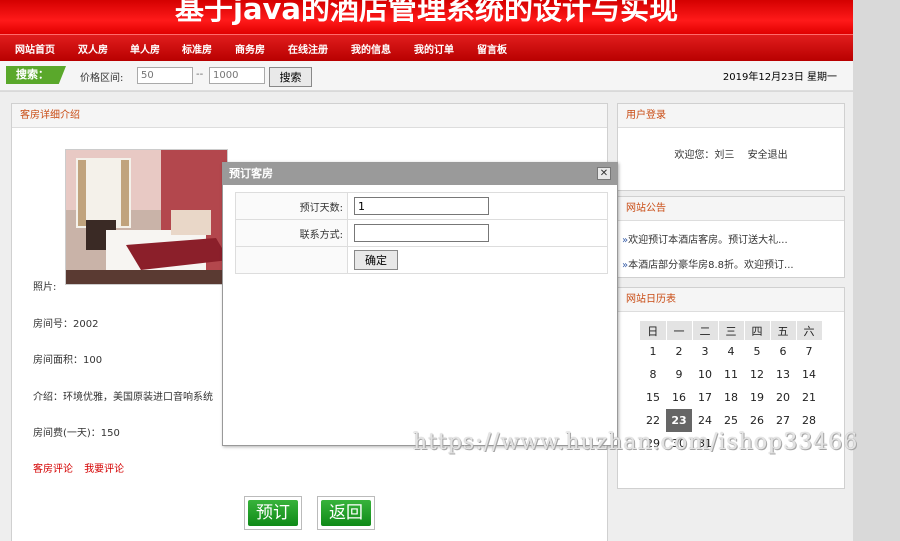  I want to click on notice-heading: 网站公告, so click(731, 209).